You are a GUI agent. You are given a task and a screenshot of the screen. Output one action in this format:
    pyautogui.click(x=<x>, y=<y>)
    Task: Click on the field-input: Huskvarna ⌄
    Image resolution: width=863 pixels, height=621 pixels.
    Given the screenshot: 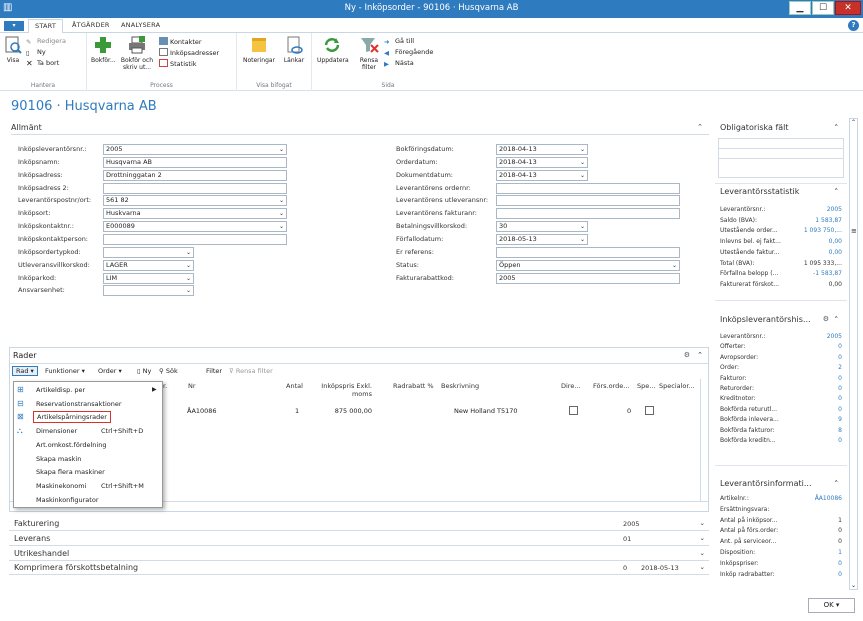 What is the action you would take?
    pyautogui.click(x=195, y=214)
    